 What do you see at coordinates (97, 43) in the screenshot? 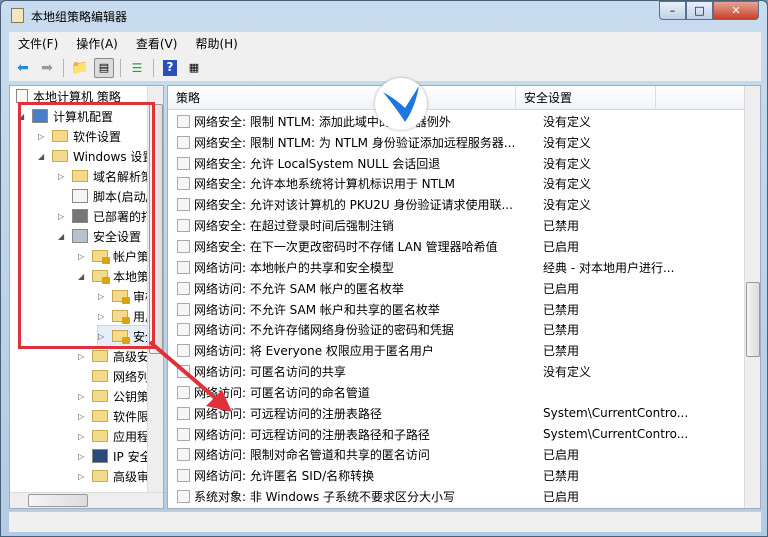
I see `menu-action: 操作(A)` at bounding box center [97, 43].